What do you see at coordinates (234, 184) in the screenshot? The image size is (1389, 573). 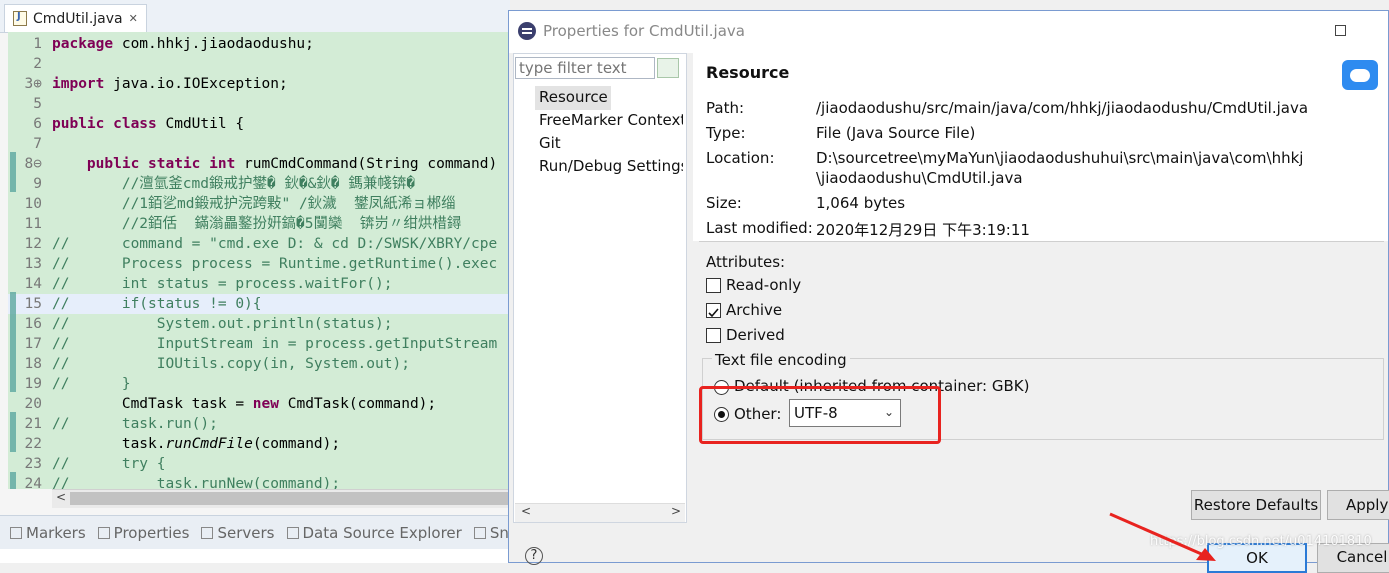 I see `code-text: //澶氫釜cmd鍛戒护鐢� 鈥�&鈥� 鎷兼帴锛�` at bounding box center [234, 184].